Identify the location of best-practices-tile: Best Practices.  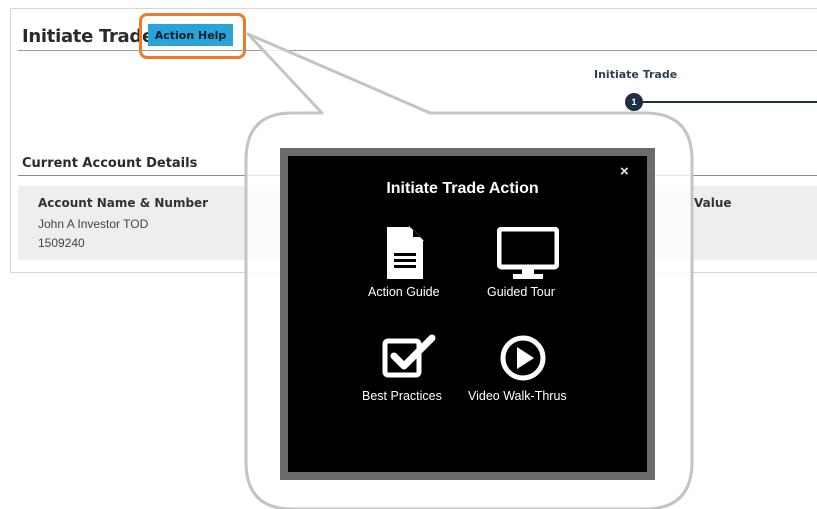
(410, 369).